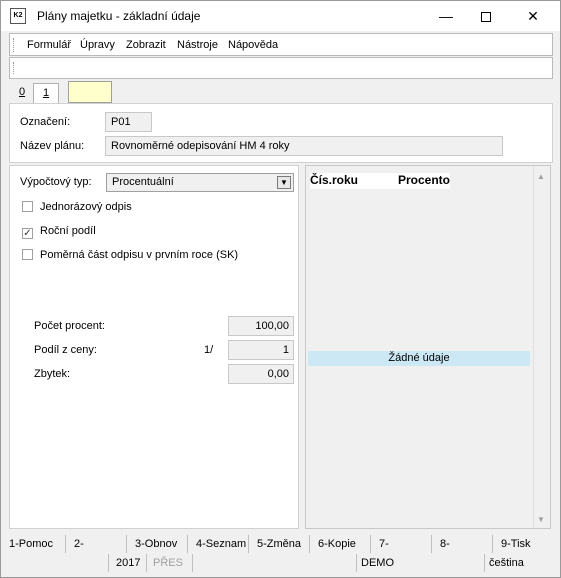 This screenshot has width=561, height=578. I want to click on fkey-5: 5-Změna, so click(281, 544).